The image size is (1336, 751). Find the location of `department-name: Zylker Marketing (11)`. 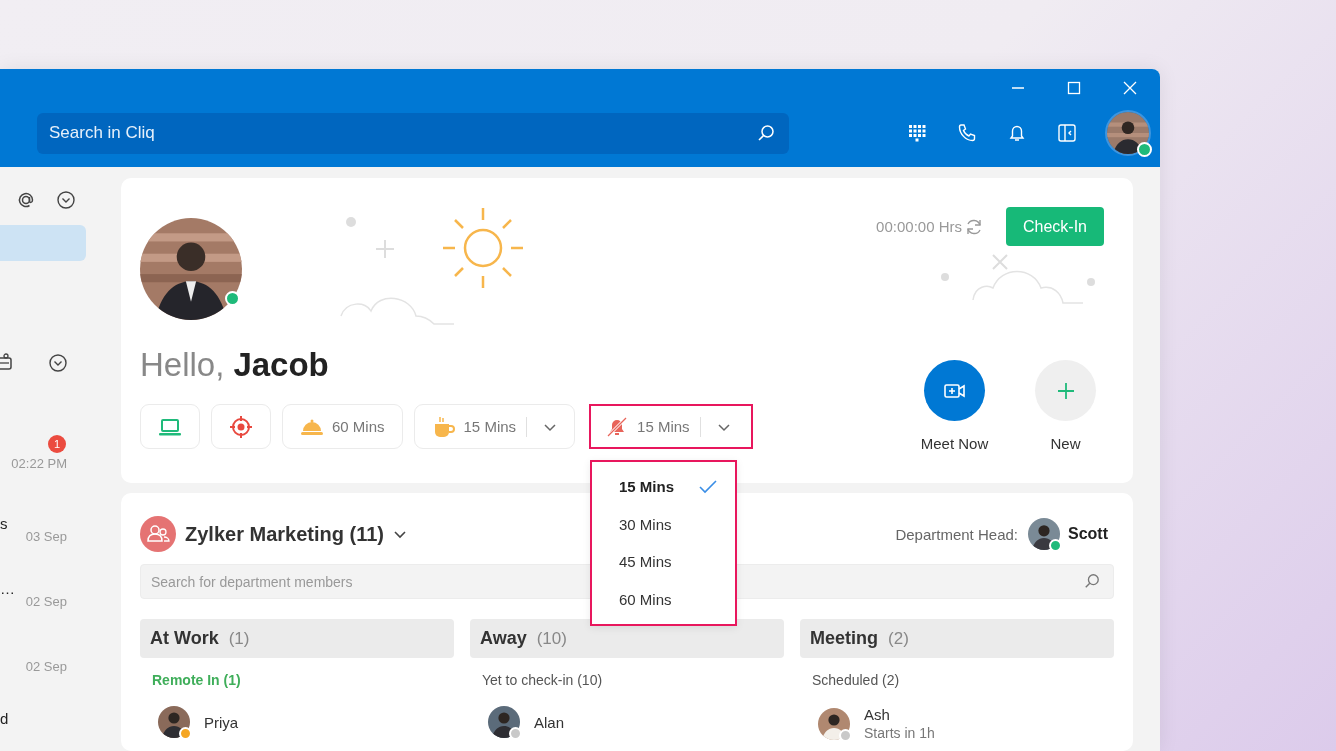

department-name: Zylker Marketing (11) is located at coordinates (284, 534).